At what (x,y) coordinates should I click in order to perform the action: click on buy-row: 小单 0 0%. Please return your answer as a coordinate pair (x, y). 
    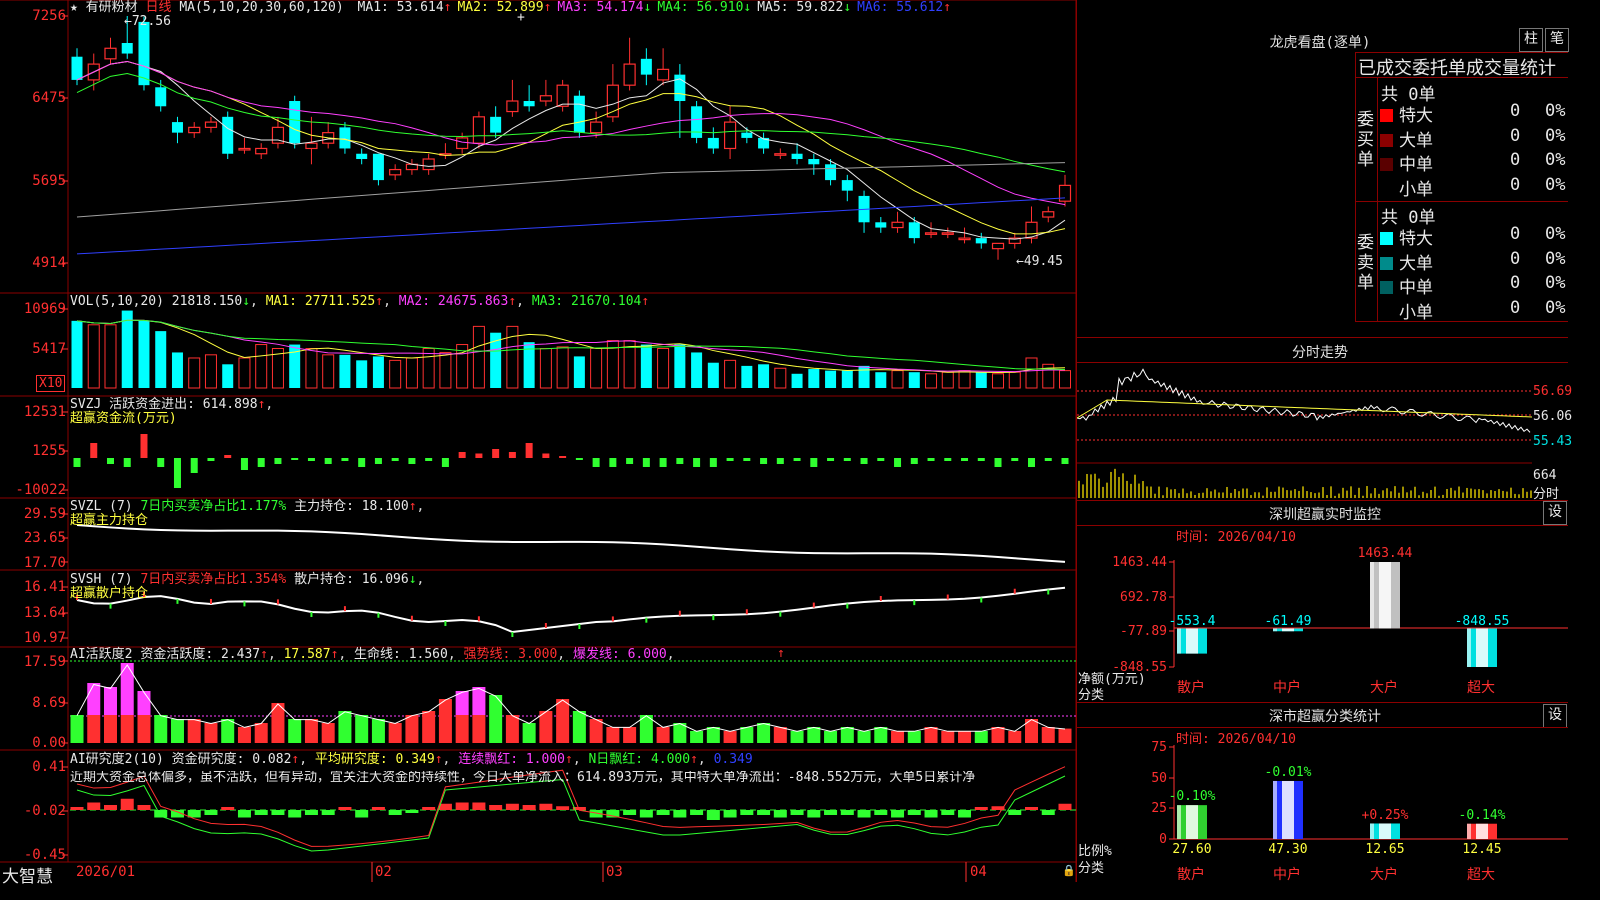
    Looking at the image, I should click on (1406, 187).